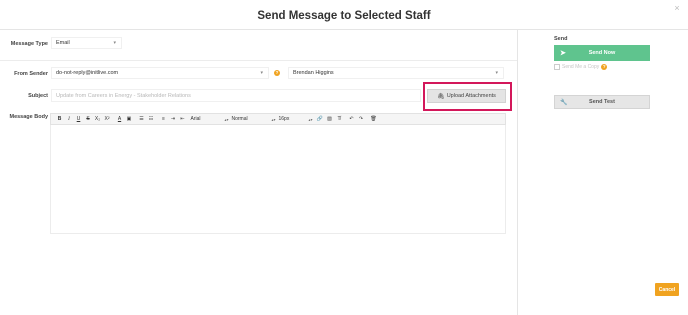 This screenshot has width=688, height=315. I want to click on dialog-title: Send Message to Selected Staff, so click(344, 16).